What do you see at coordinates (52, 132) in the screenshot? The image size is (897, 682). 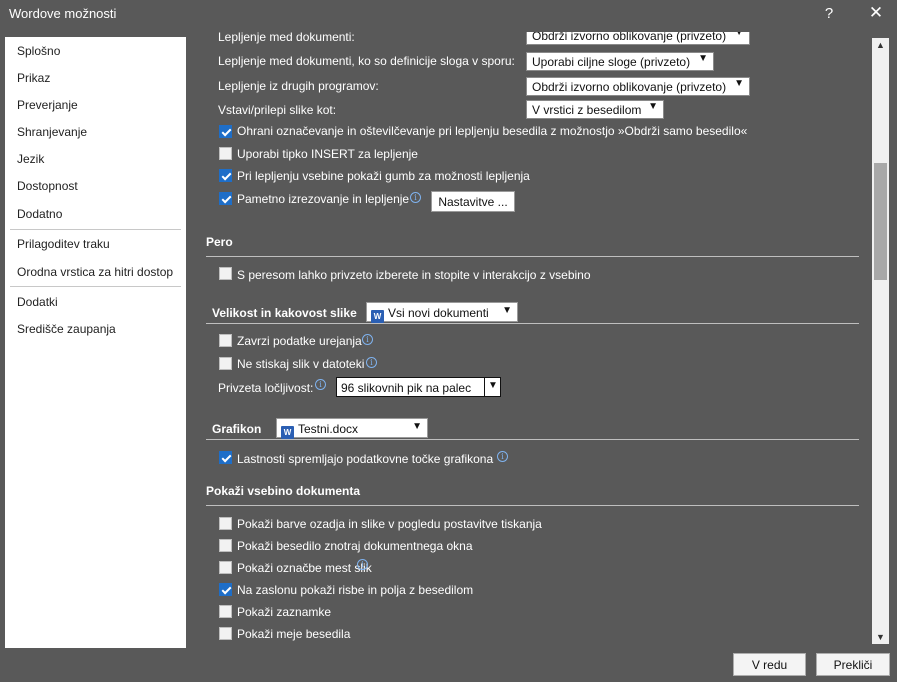 I see `sidebar-item-save: Shranjevanje` at bounding box center [52, 132].